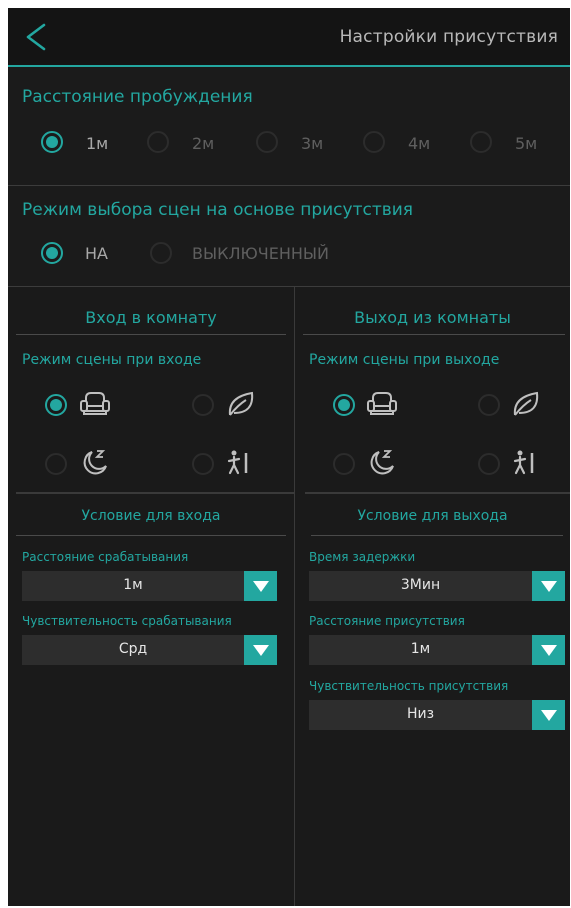  Describe the element at coordinates (387, 621) in the screenshot. I see `presence-distance-label: Расстояние присутствия` at that location.